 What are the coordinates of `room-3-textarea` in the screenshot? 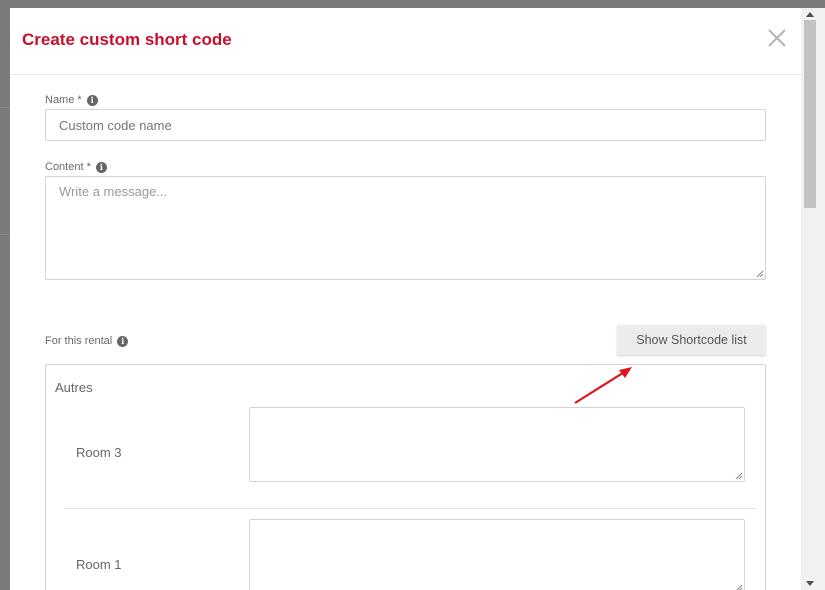 It's located at (497, 444).